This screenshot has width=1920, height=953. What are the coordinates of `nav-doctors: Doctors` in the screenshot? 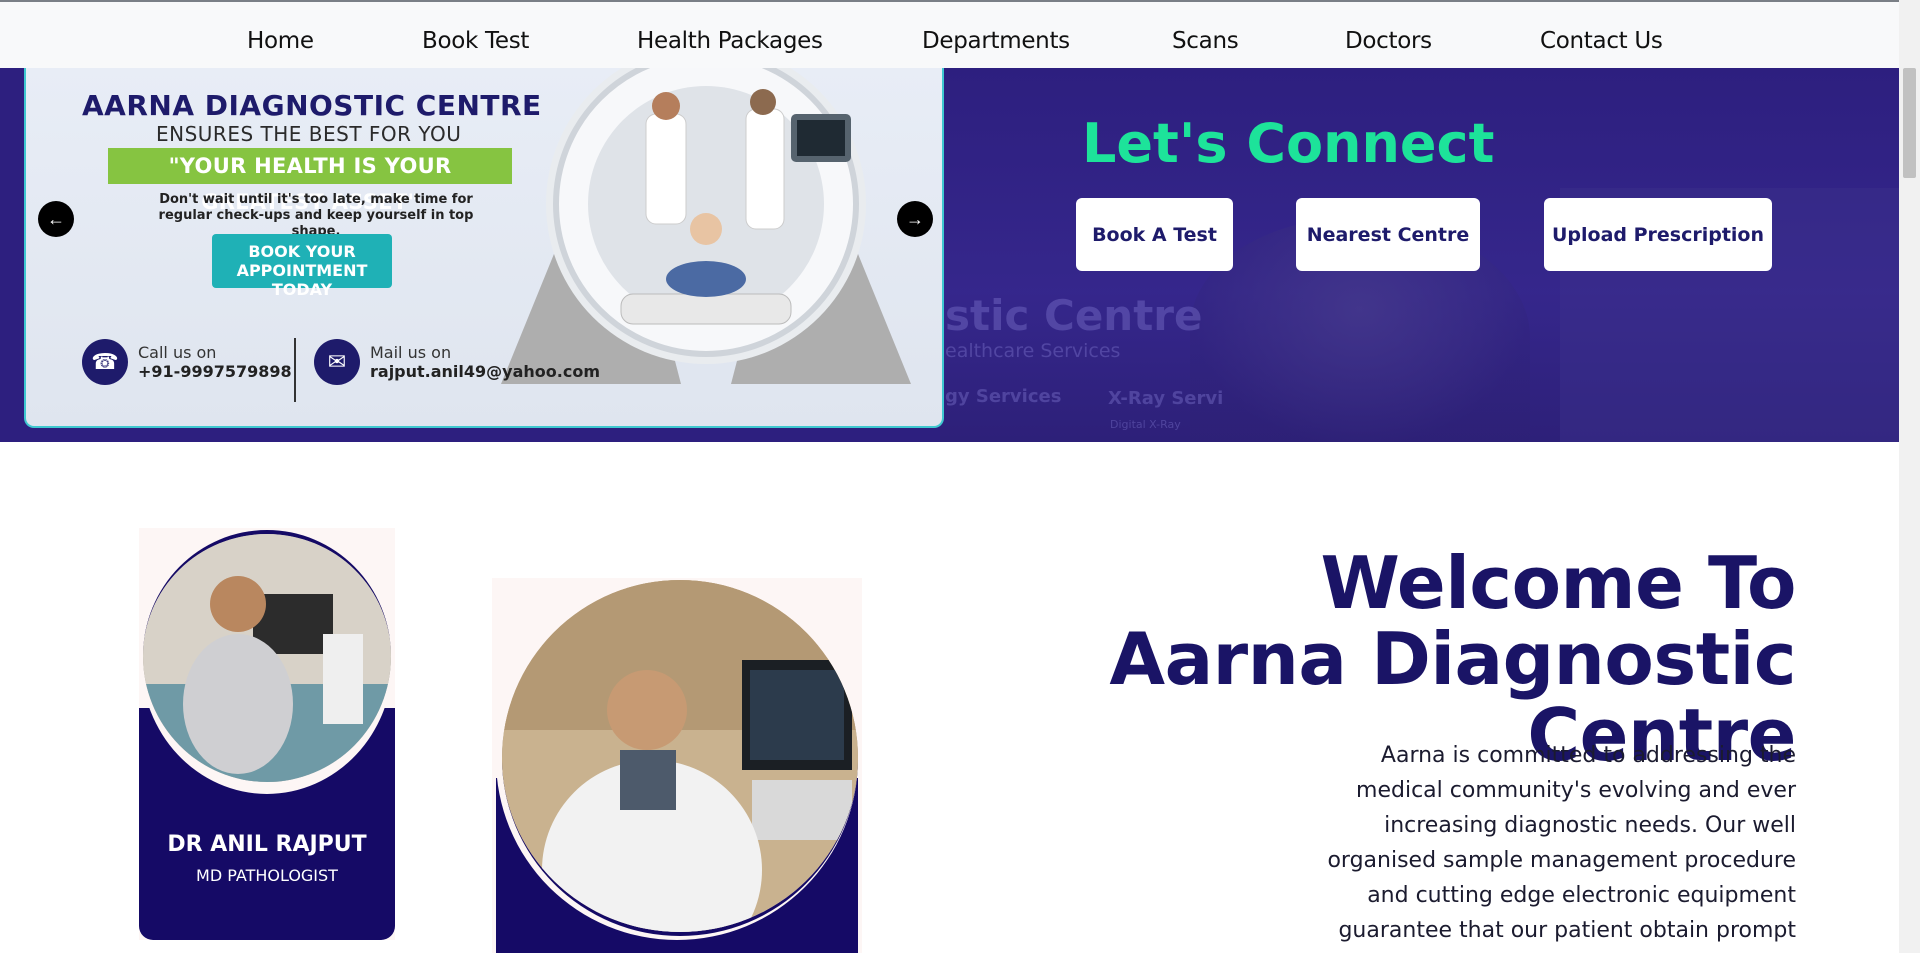 It's located at (1388, 41).